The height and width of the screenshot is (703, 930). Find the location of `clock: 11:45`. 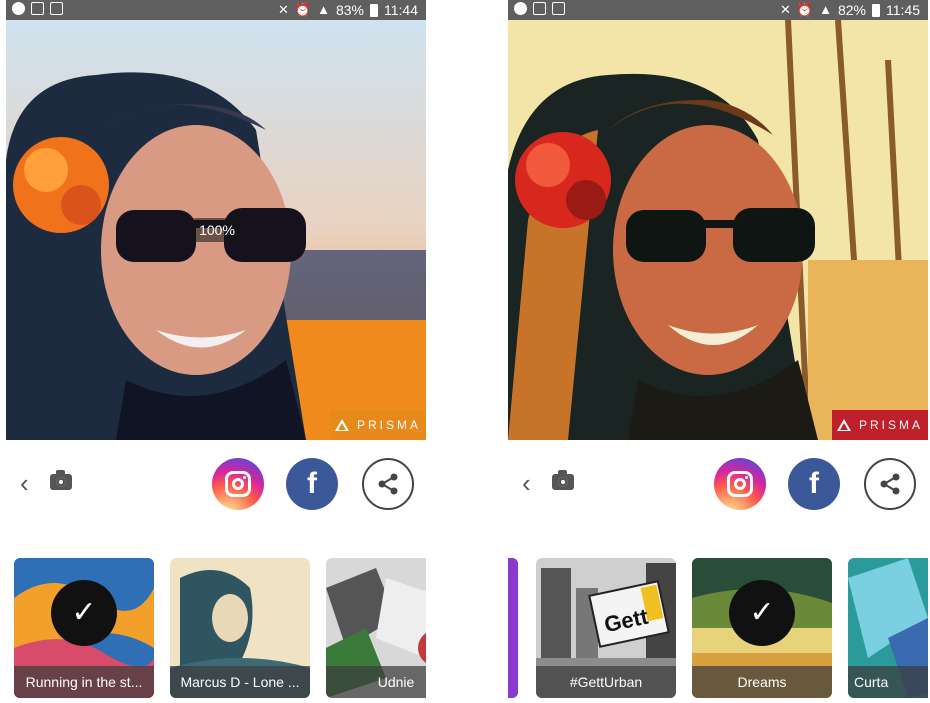

clock: 11:45 is located at coordinates (903, 10).